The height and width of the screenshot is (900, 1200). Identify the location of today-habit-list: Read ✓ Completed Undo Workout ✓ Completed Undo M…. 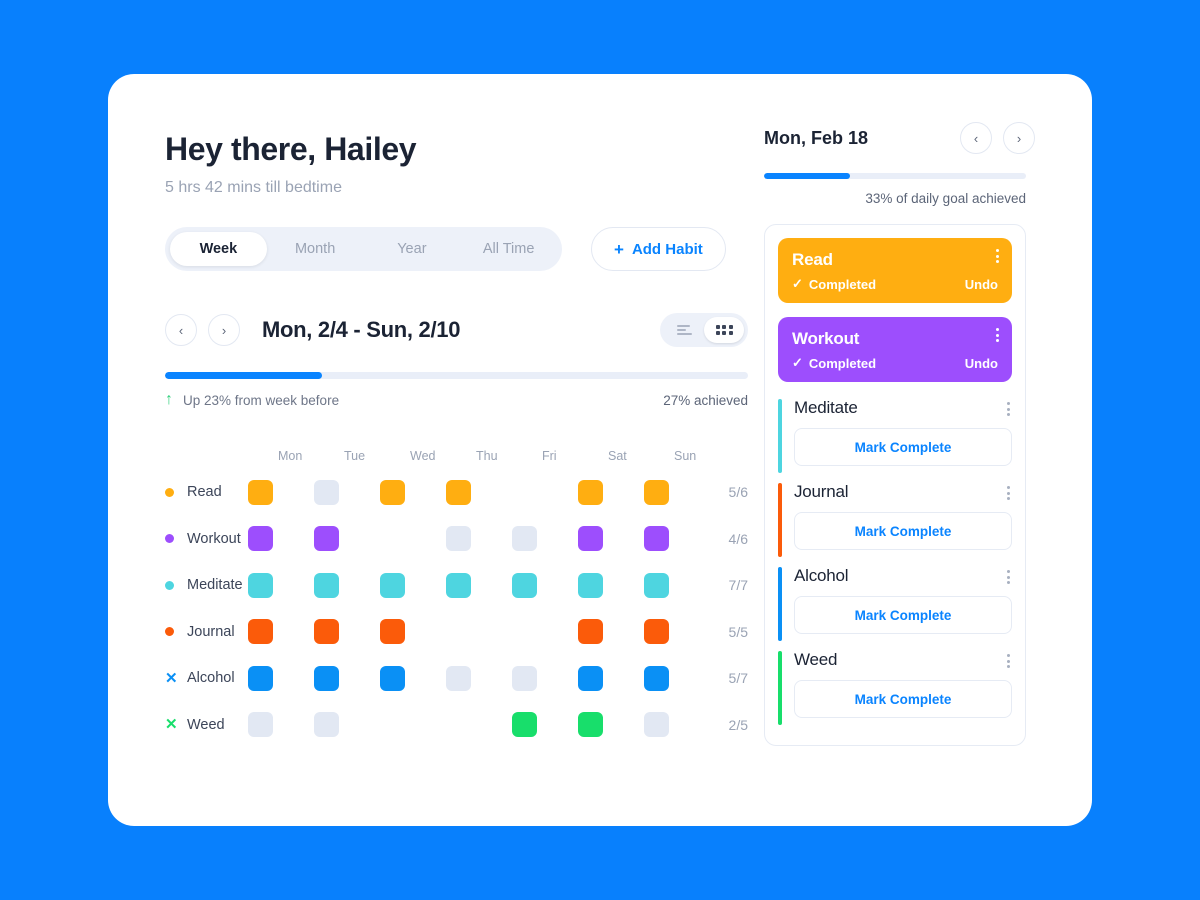
(895, 485).